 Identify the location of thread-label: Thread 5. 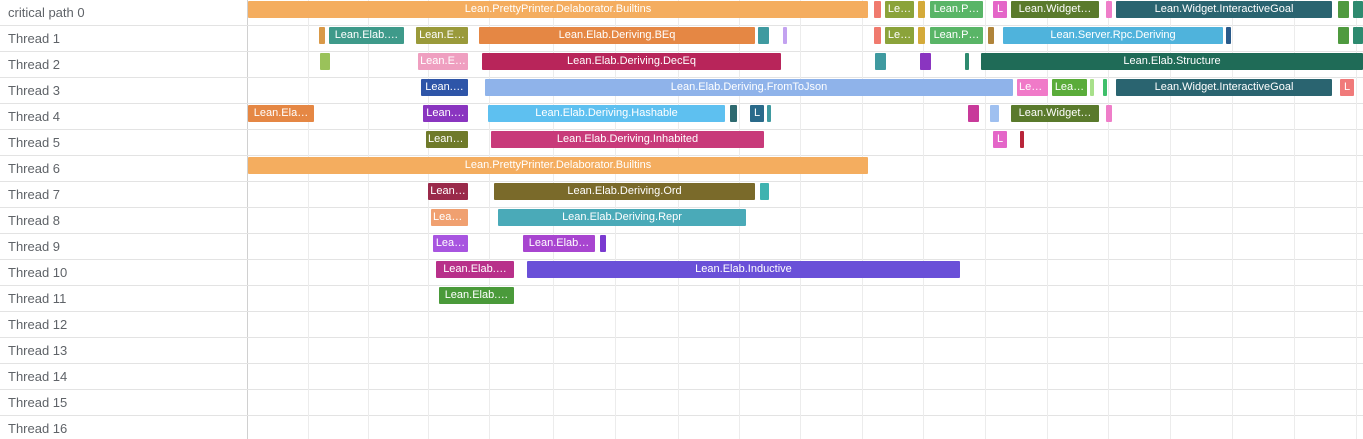
(34, 142).